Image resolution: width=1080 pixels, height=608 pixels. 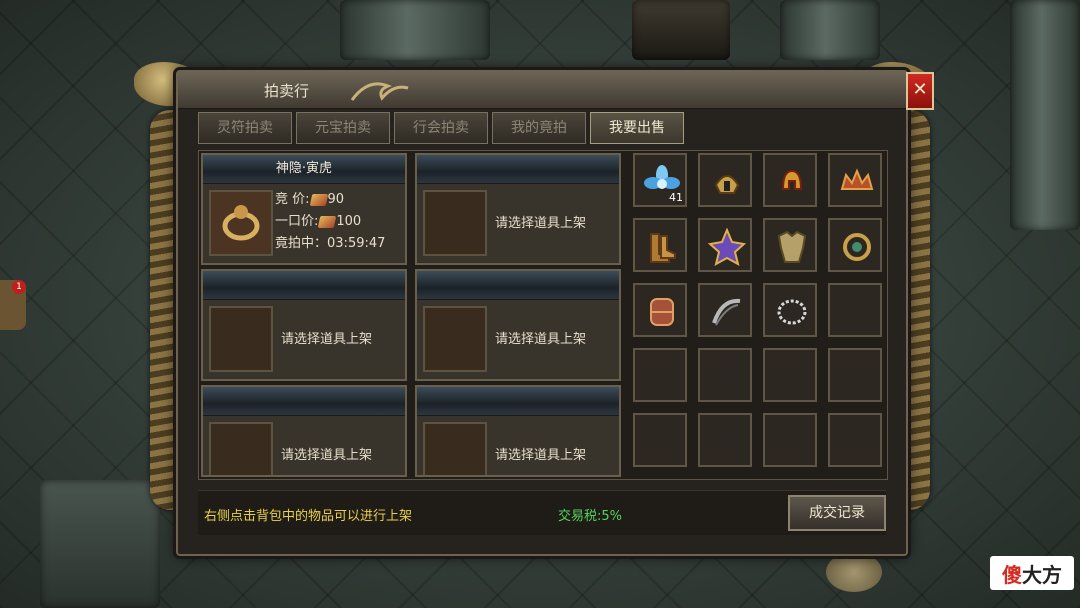 What do you see at coordinates (343, 128) in the screenshot?
I see `tab-yuanbao-auction: 元宝拍卖` at bounding box center [343, 128].